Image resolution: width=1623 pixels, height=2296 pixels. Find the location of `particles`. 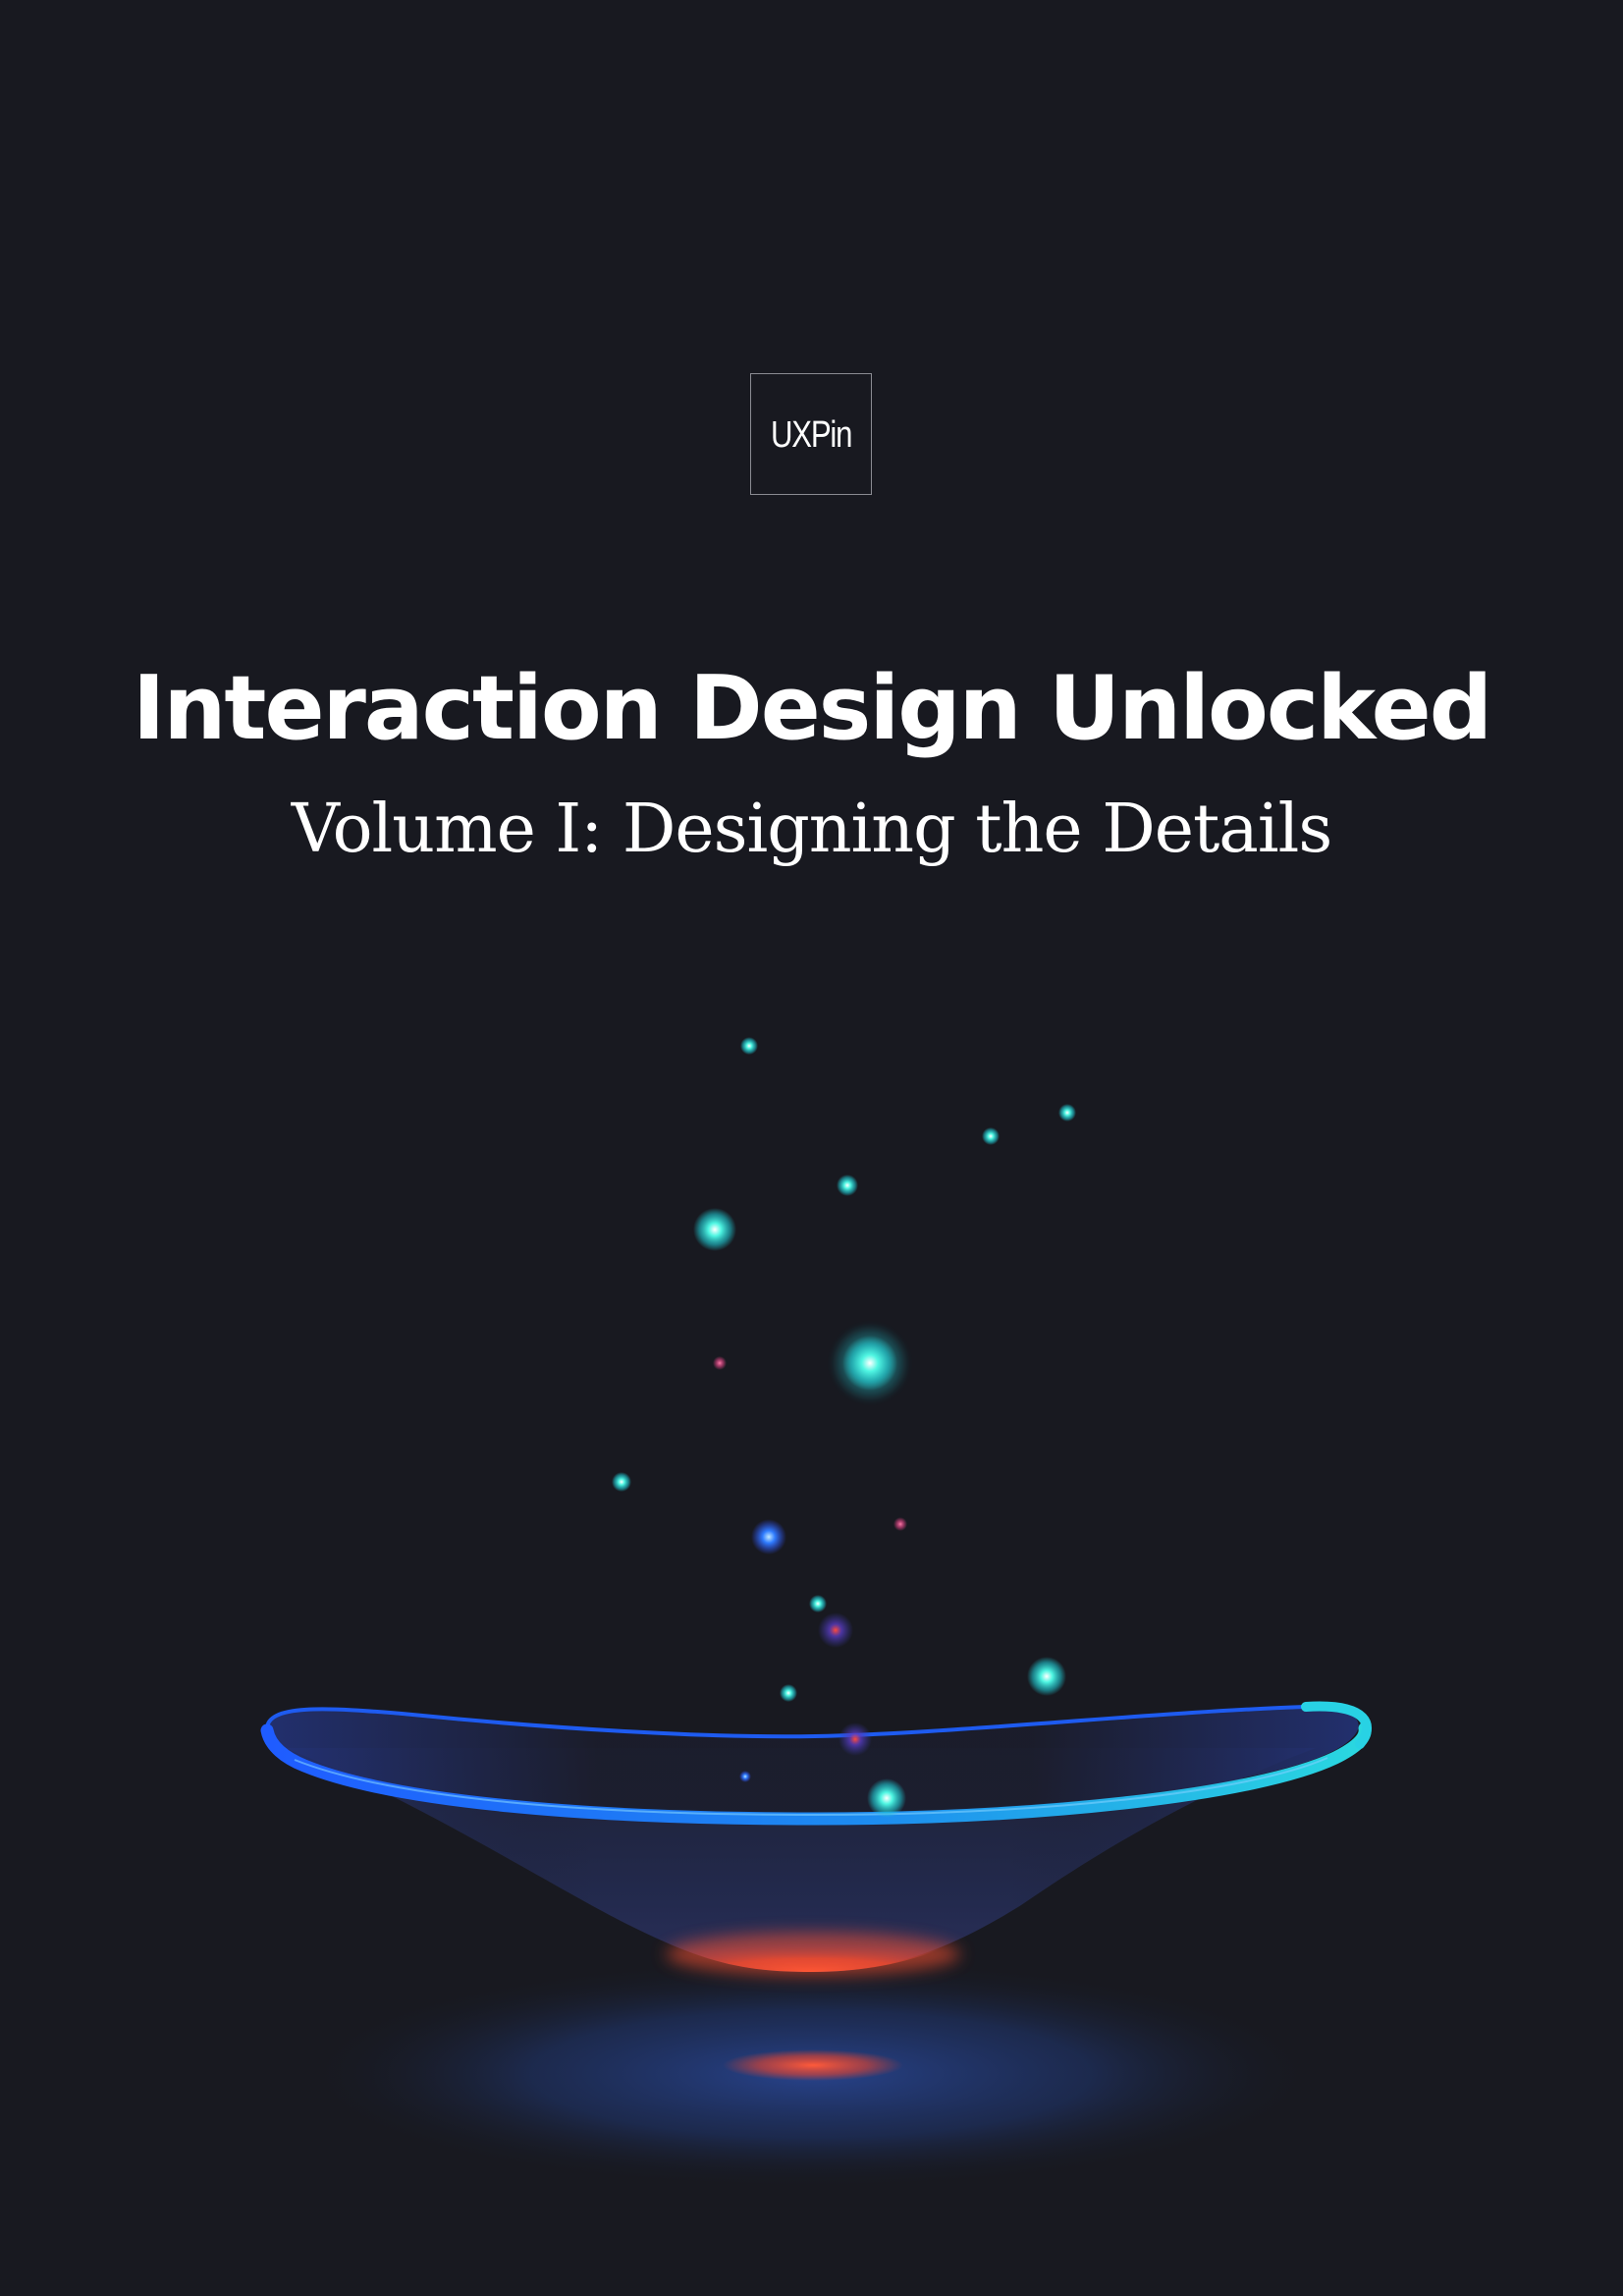

particles is located at coordinates (844, 1427).